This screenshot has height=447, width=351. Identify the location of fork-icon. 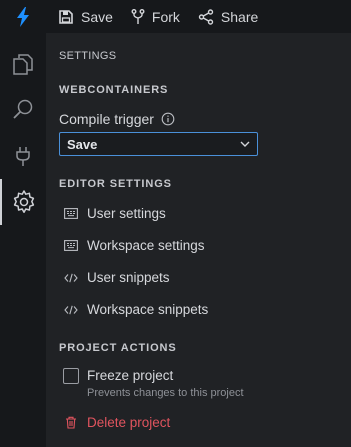
(138, 16).